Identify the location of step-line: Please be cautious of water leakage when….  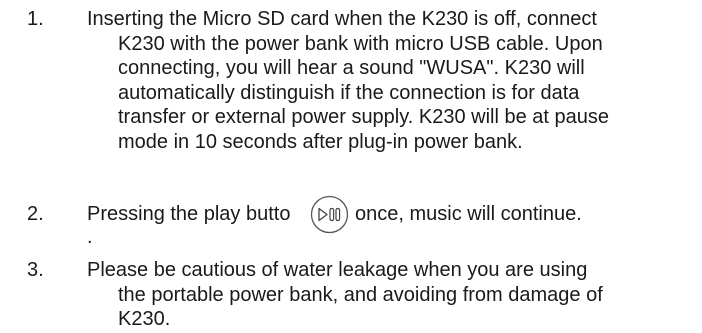
(337, 270).